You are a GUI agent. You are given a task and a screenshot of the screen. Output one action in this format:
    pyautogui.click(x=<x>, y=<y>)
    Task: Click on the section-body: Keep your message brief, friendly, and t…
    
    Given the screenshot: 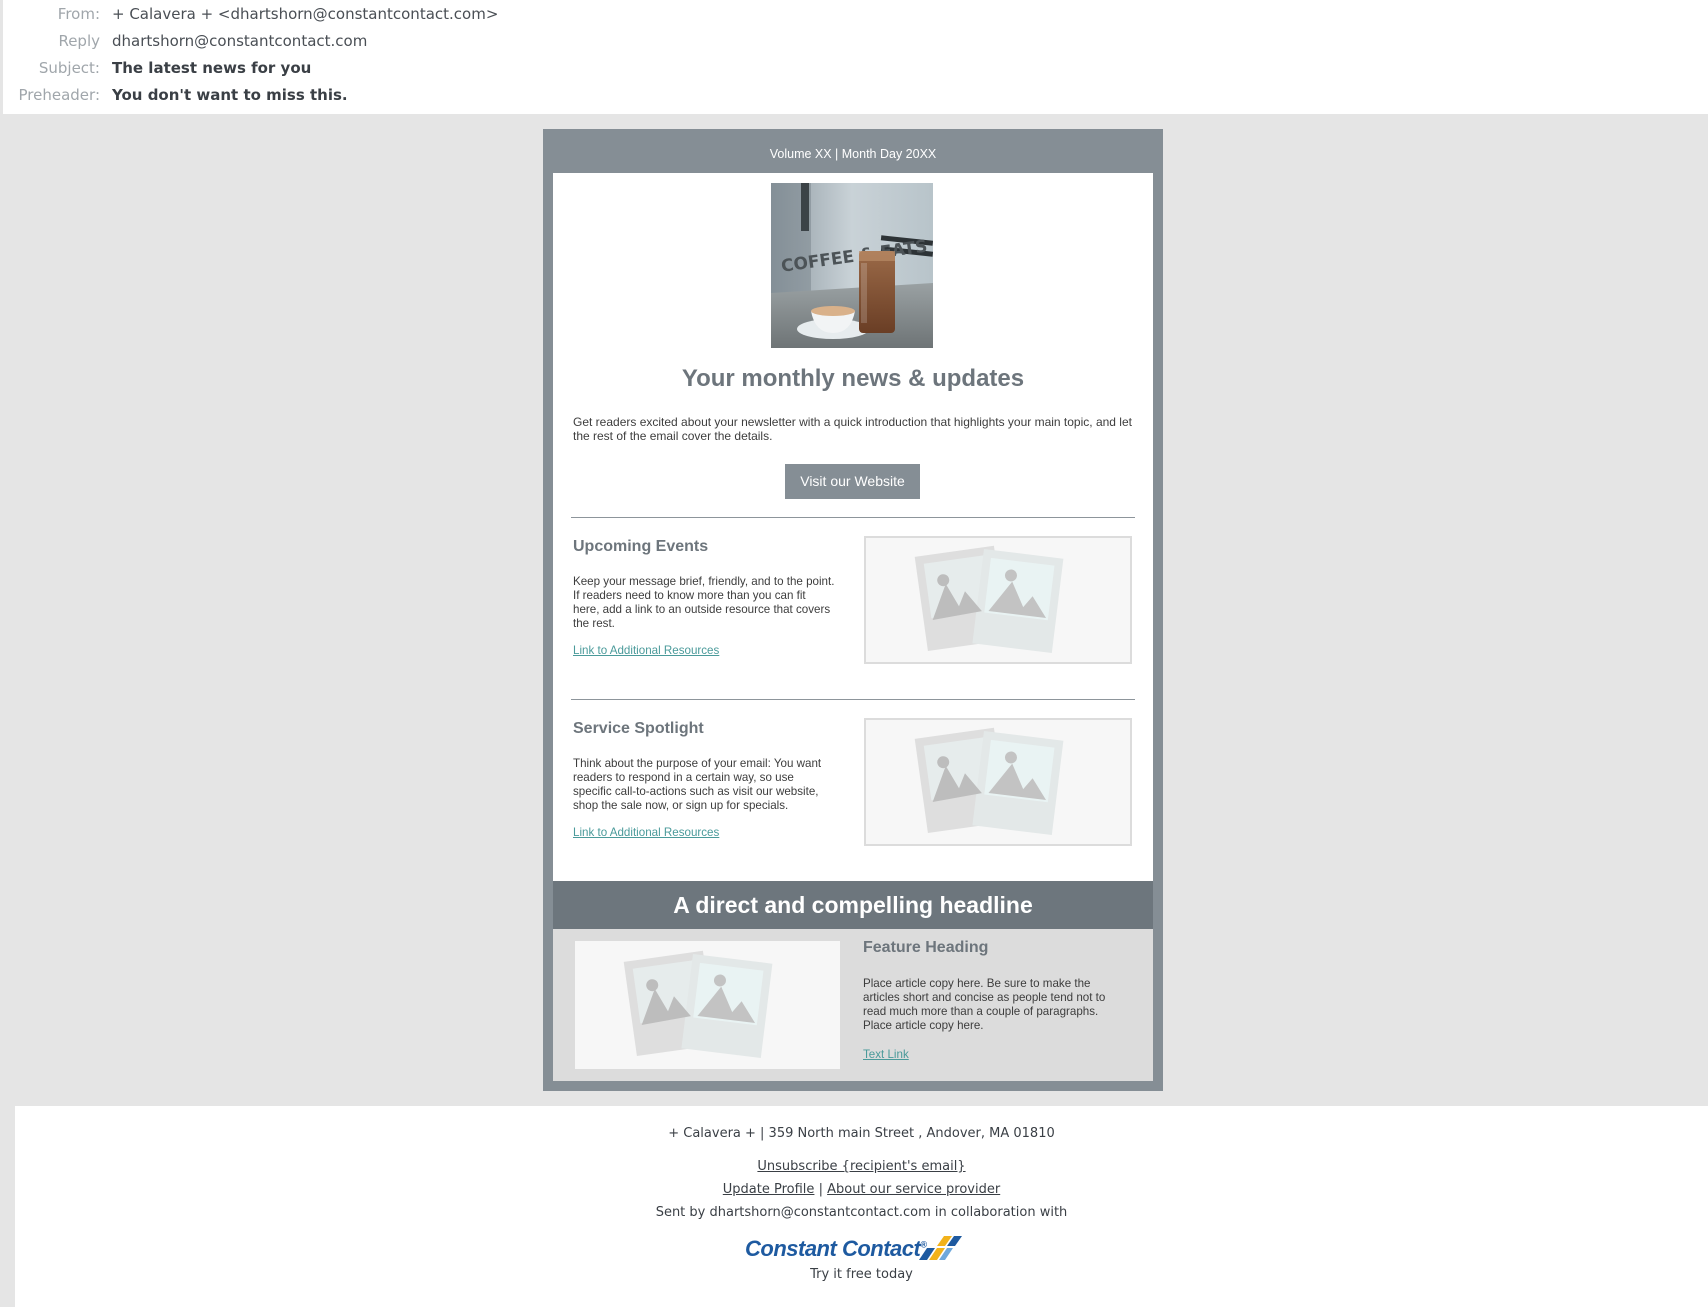 What is the action you would take?
    pyautogui.click(x=704, y=602)
    